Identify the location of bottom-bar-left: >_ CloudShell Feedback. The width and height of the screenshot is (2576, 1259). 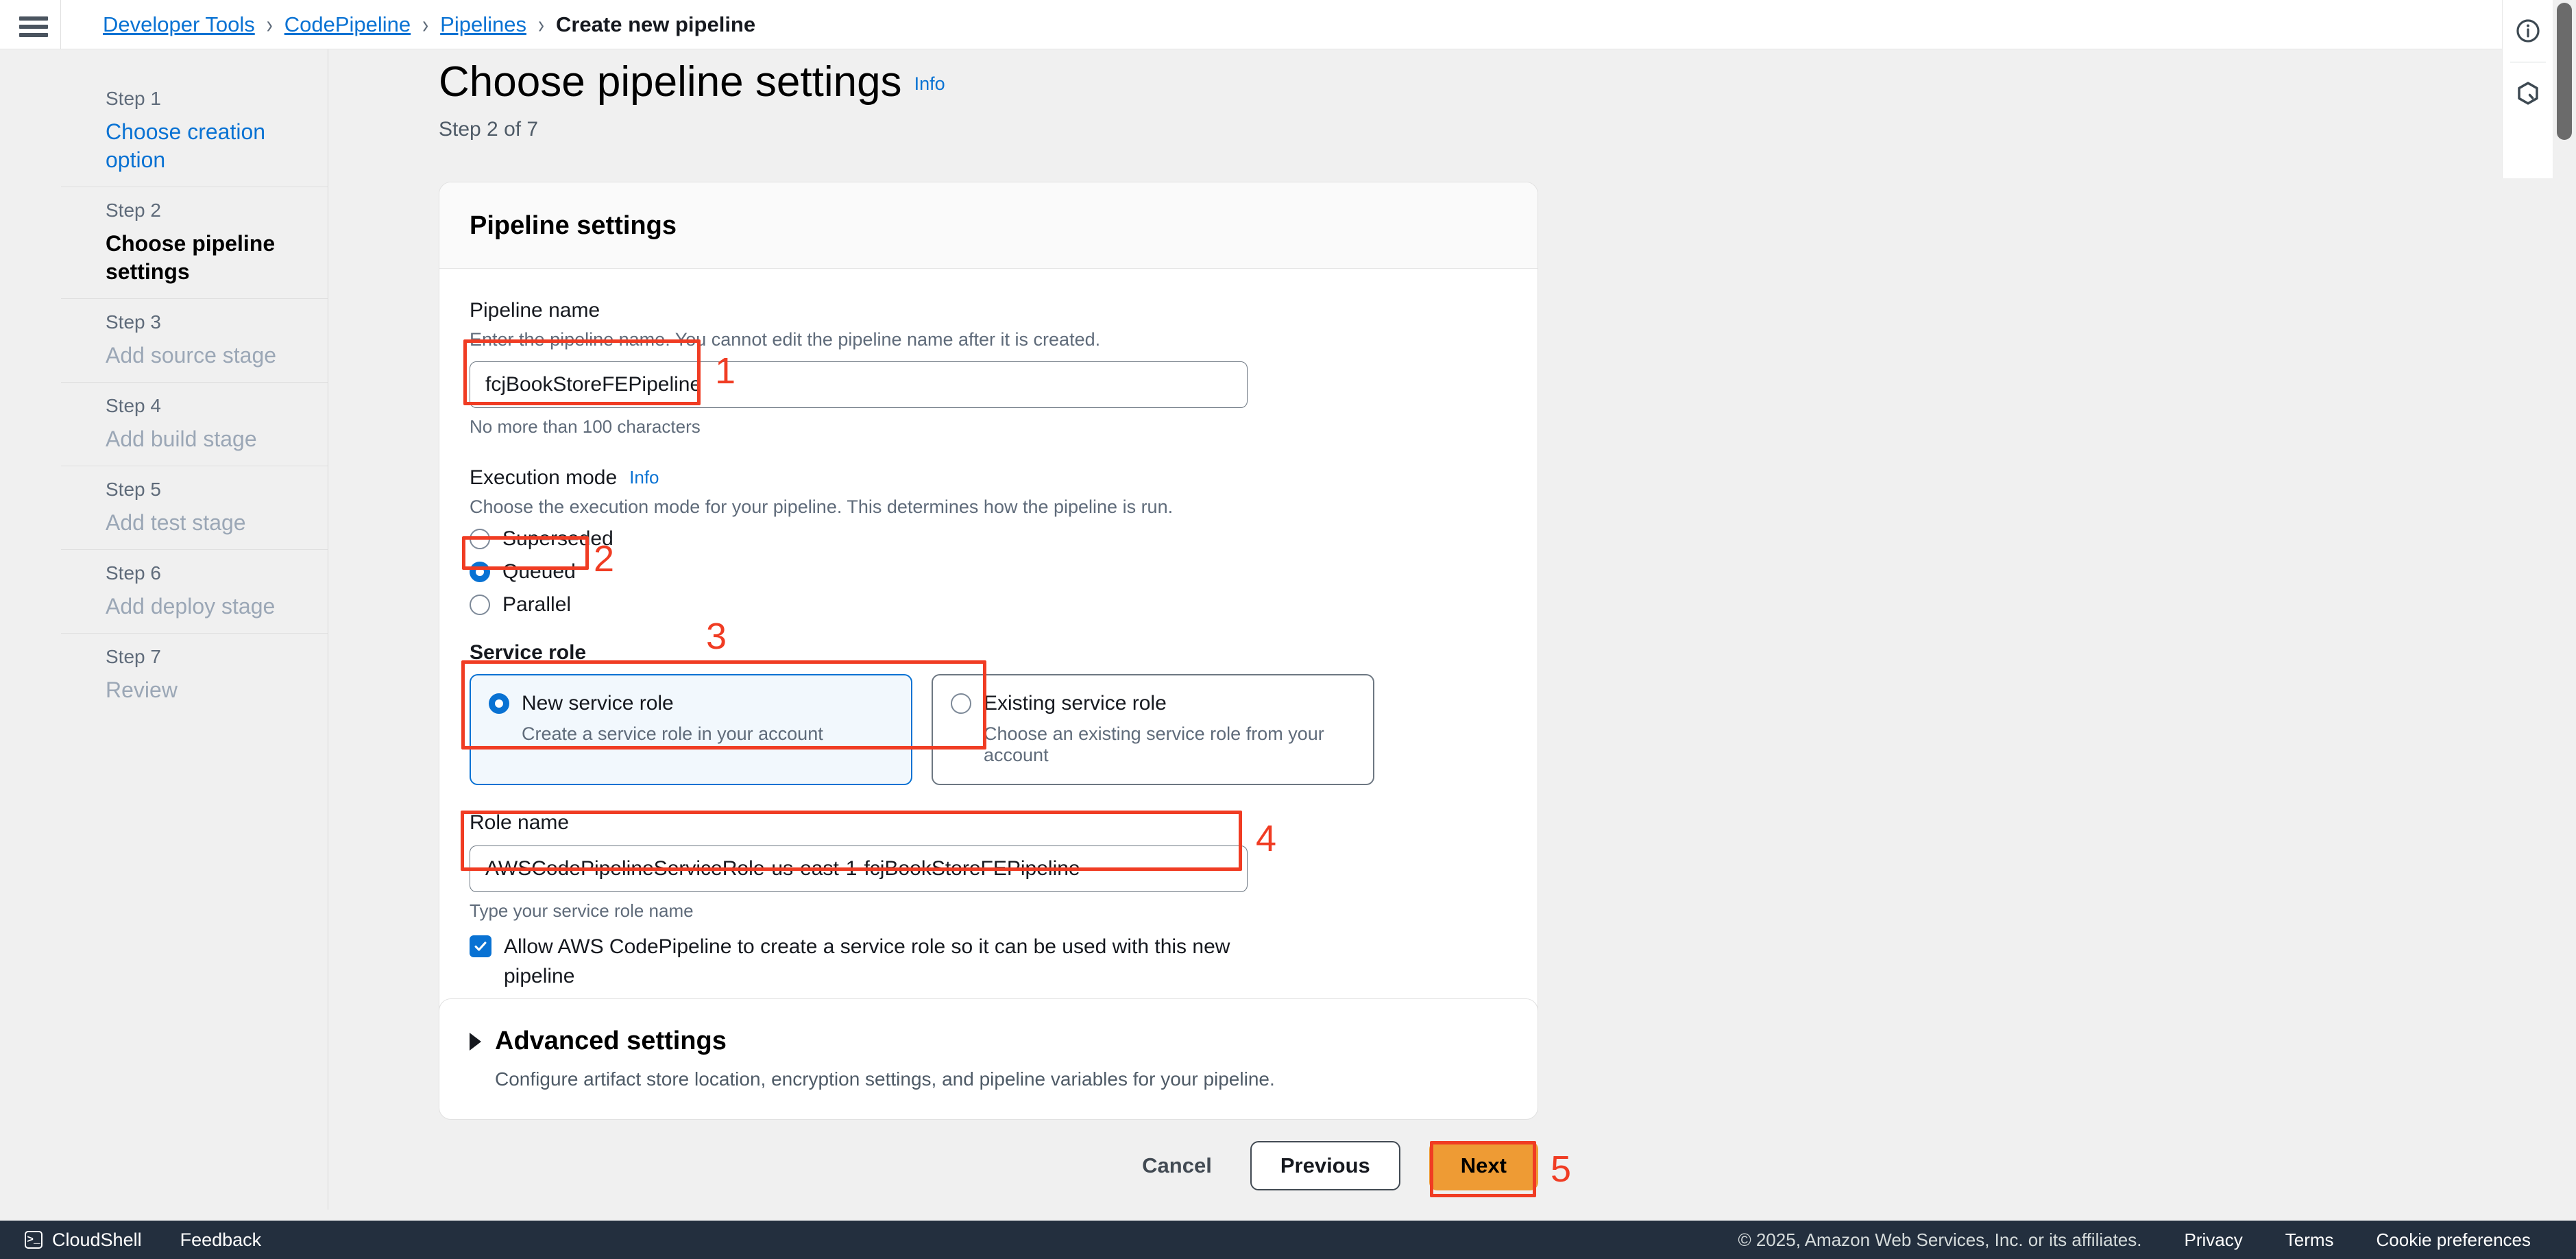
(143, 1240).